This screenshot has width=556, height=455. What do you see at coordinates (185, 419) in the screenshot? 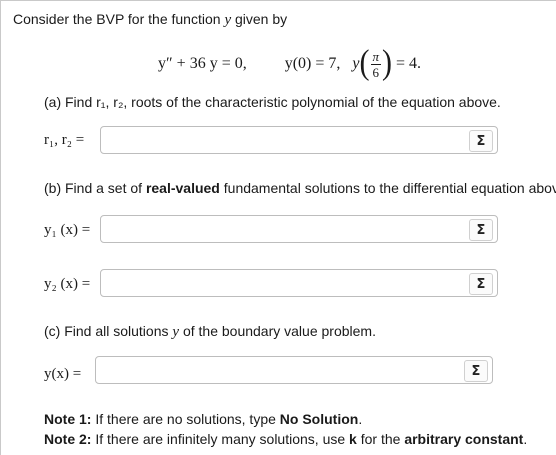
I see `note-1-text: If there are no solutions, type` at bounding box center [185, 419].